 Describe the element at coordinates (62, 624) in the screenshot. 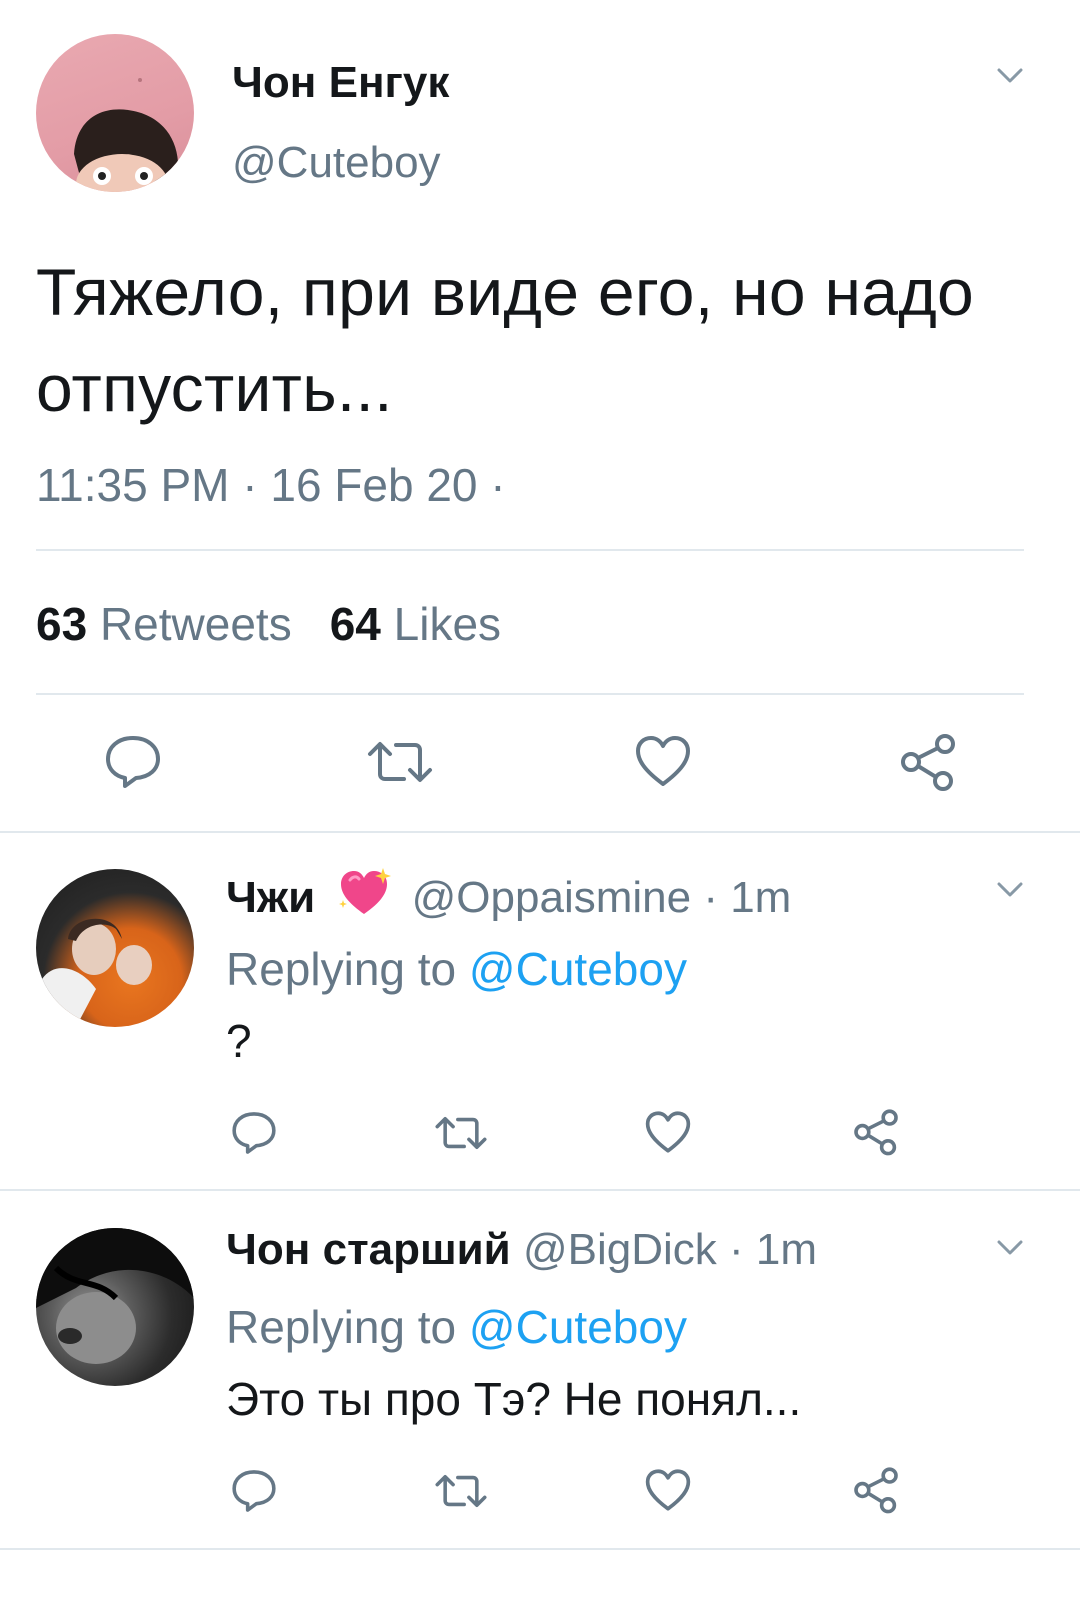

I see `retweets-count: 63` at that location.